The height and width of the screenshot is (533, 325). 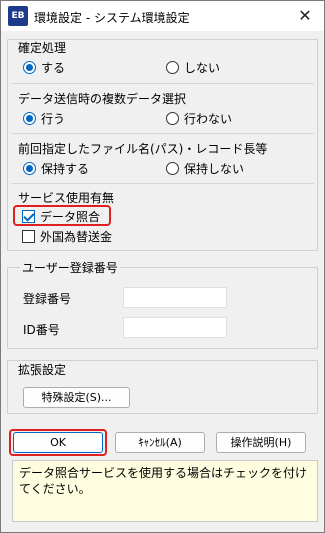 What do you see at coordinates (70, 217) in the screenshot?
I see `checkbox-label: データ照合` at bounding box center [70, 217].